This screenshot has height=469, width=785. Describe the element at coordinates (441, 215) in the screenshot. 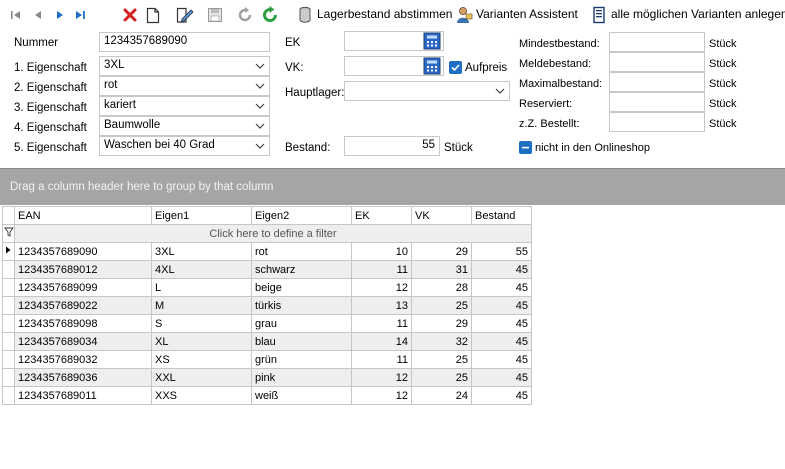

I see `column-header-vk: VK` at that location.